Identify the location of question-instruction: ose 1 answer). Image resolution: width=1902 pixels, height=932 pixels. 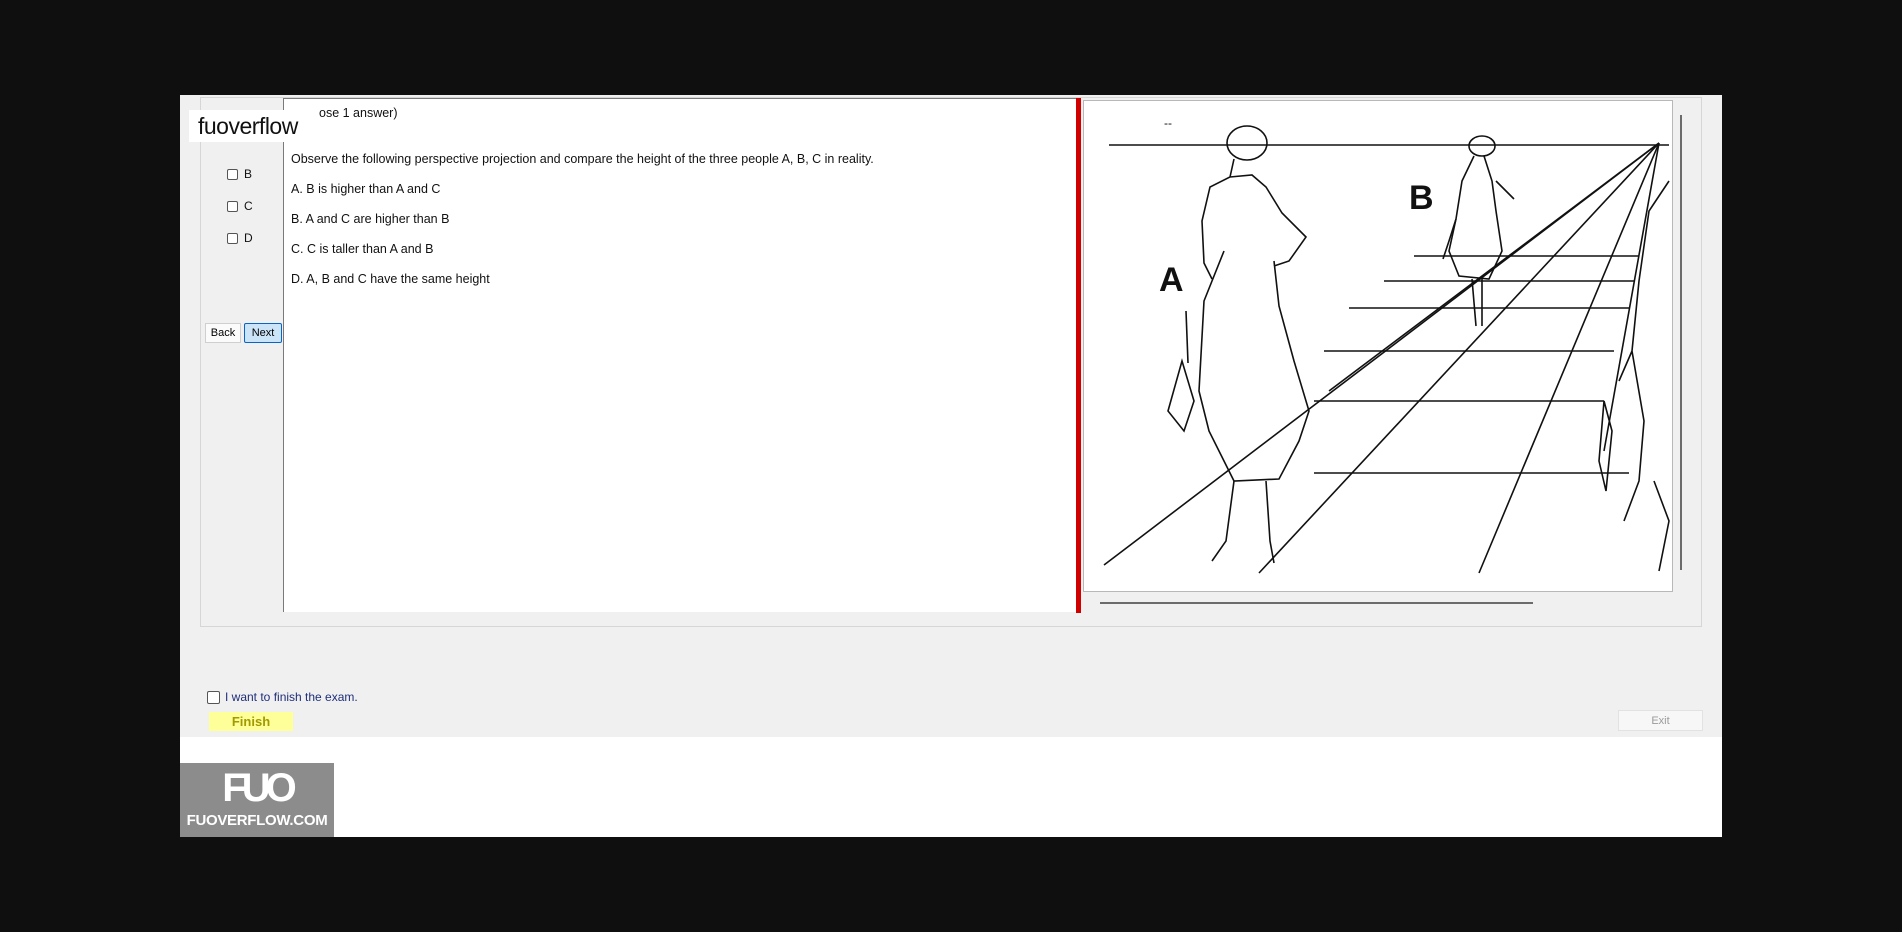
(358, 113).